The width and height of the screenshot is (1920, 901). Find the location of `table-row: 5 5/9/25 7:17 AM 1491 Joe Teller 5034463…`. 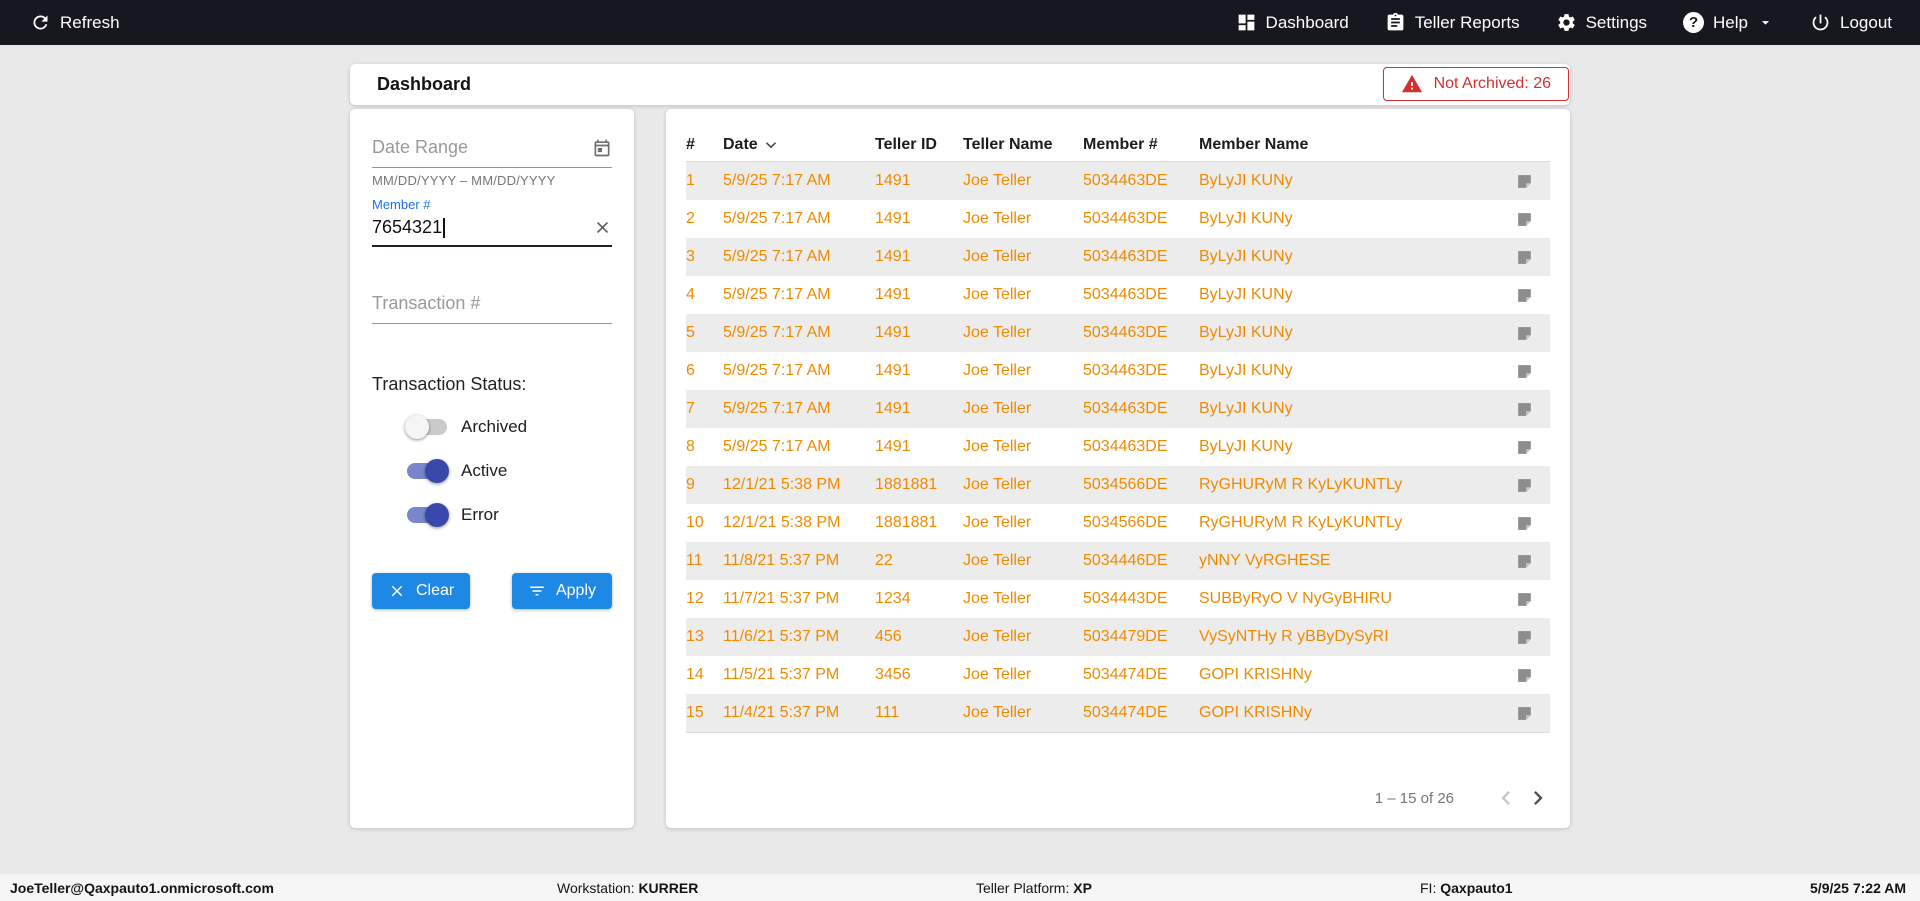

table-row: 5 5/9/25 7:17 AM 1491 Joe Teller 5034463… is located at coordinates (1118, 333).